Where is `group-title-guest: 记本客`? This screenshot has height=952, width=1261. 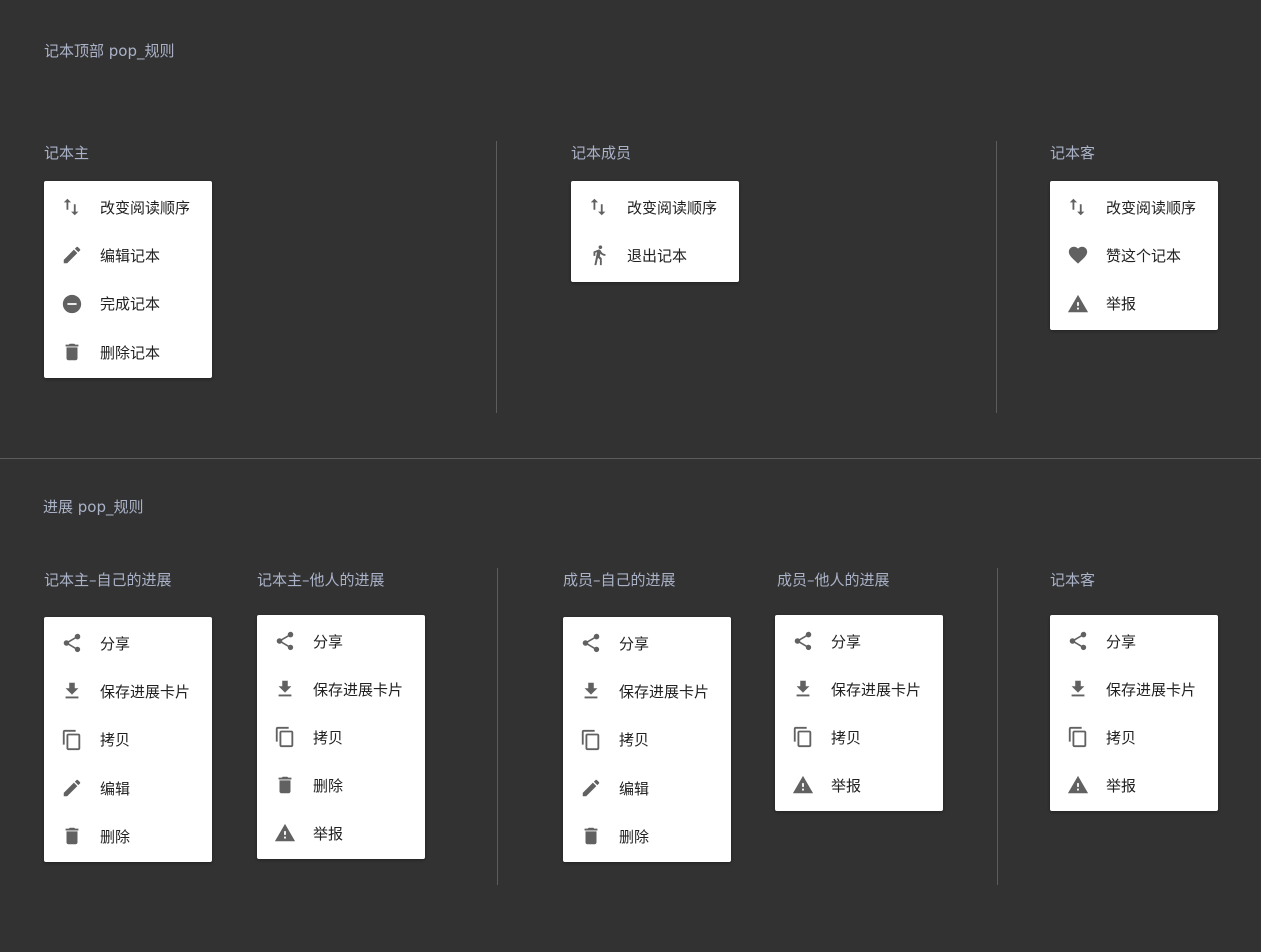 group-title-guest: 记本客 is located at coordinates (1073, 153).